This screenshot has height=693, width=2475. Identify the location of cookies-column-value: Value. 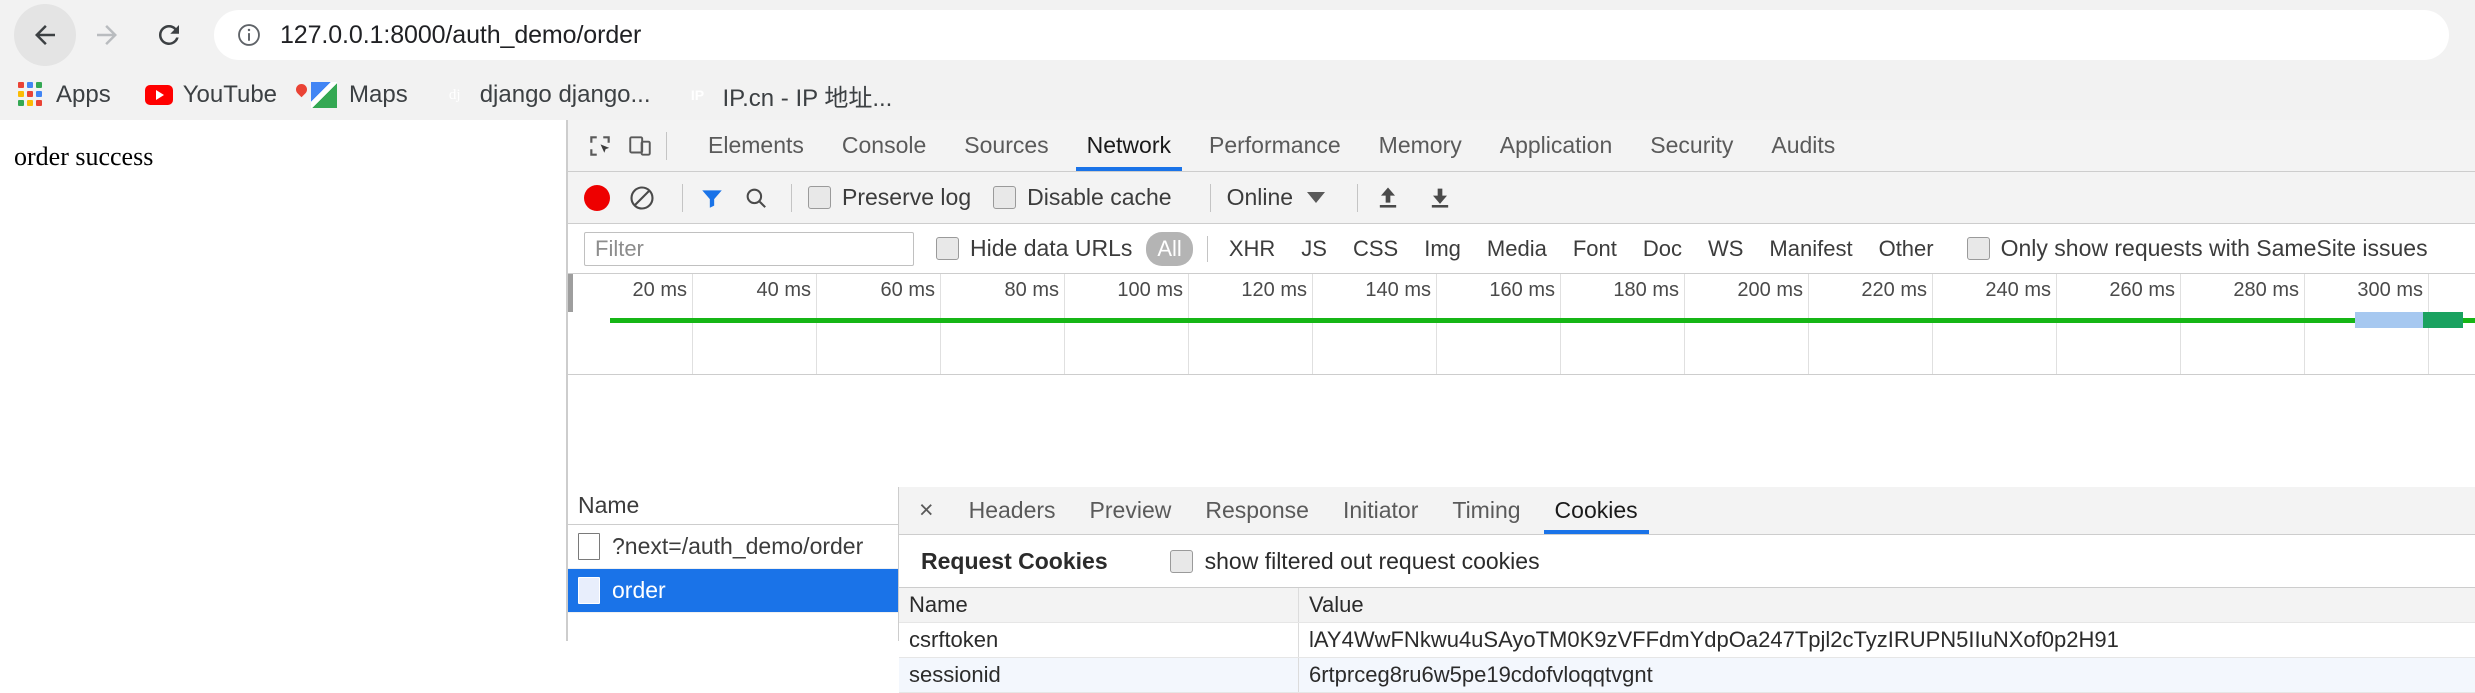
(1887, 605).